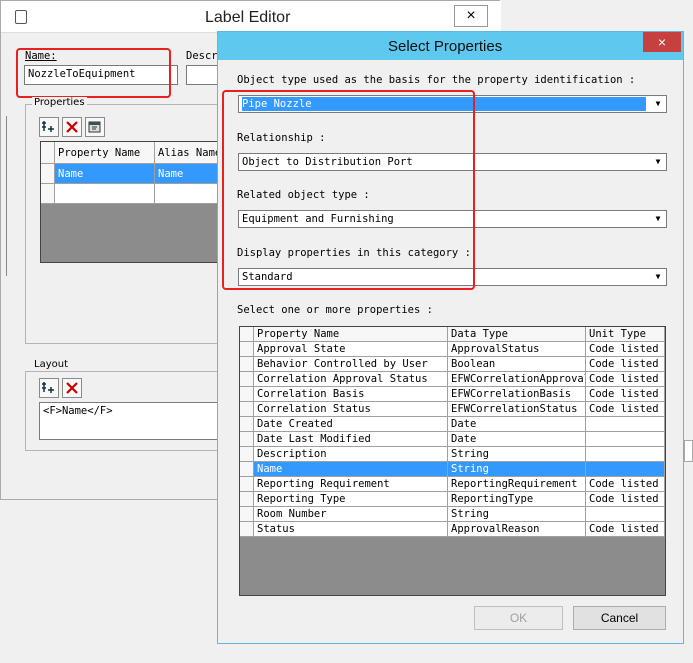  I want to click on data-type-cell: EFWCorrelationStatus, so click(517, 409).